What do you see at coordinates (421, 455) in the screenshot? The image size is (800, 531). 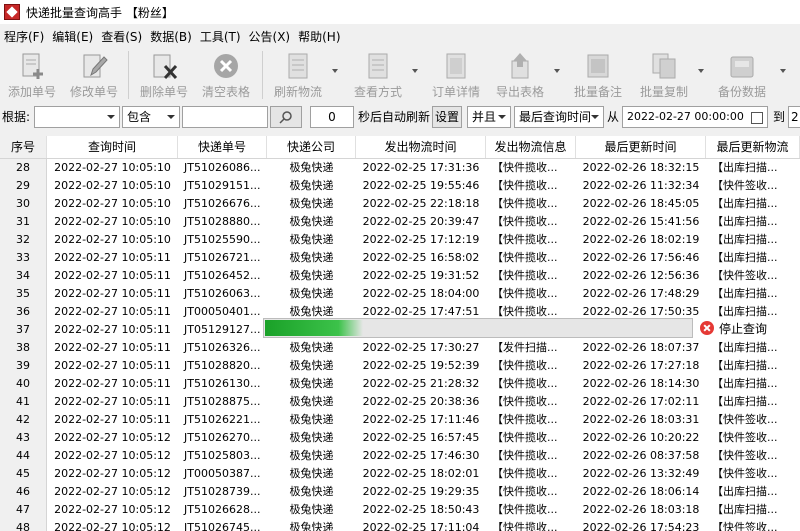 I see `ship-time-cell: 2022-02-25 17:46:30` at bounding box center [421, 455].